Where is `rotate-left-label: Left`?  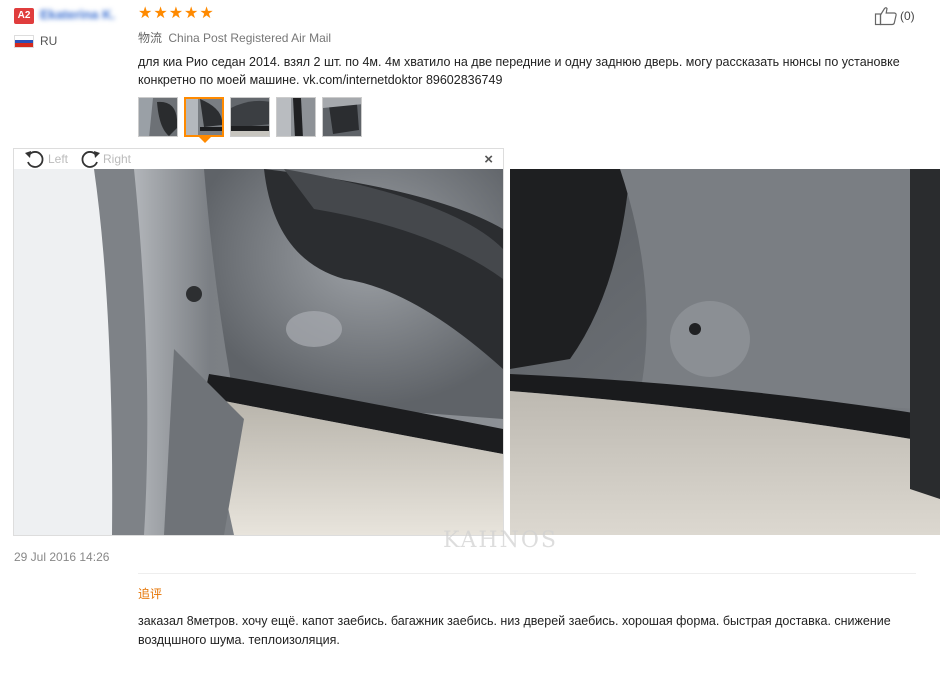
rotate-left-label: Left is located at coordinates (58, 159).